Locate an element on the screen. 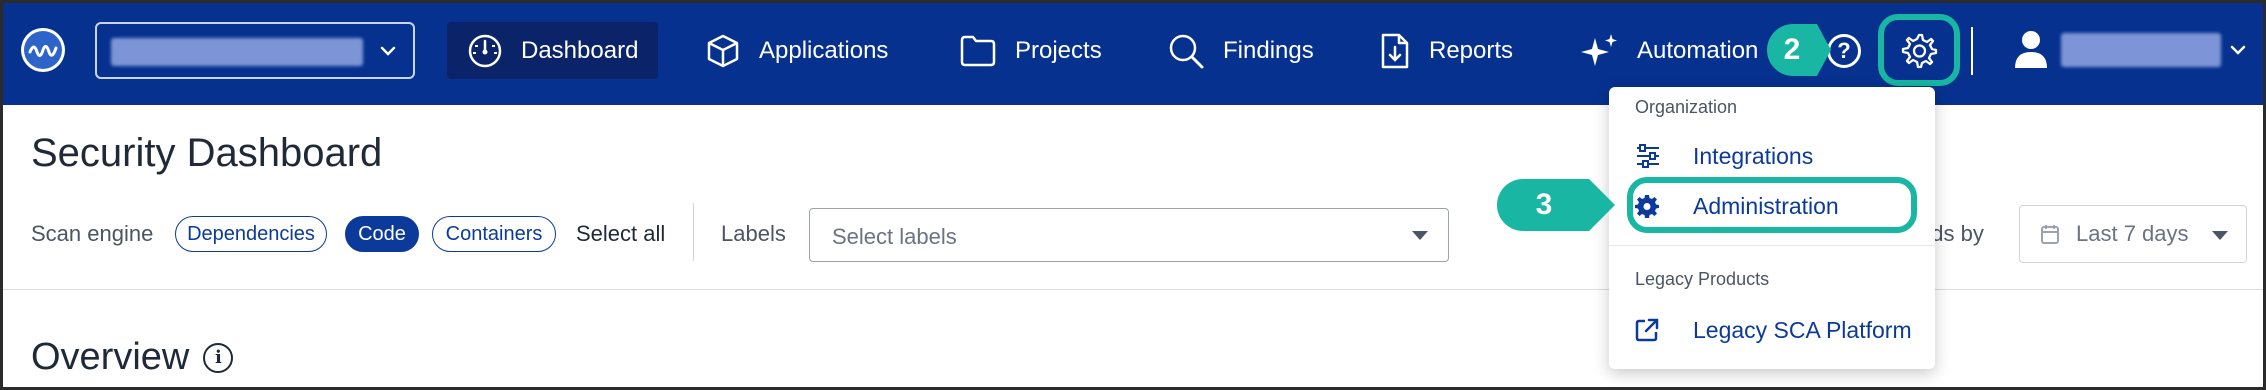 The image size is (2266, 390). date-range-value: Last 7 days is located at coordinates (2132, 233).